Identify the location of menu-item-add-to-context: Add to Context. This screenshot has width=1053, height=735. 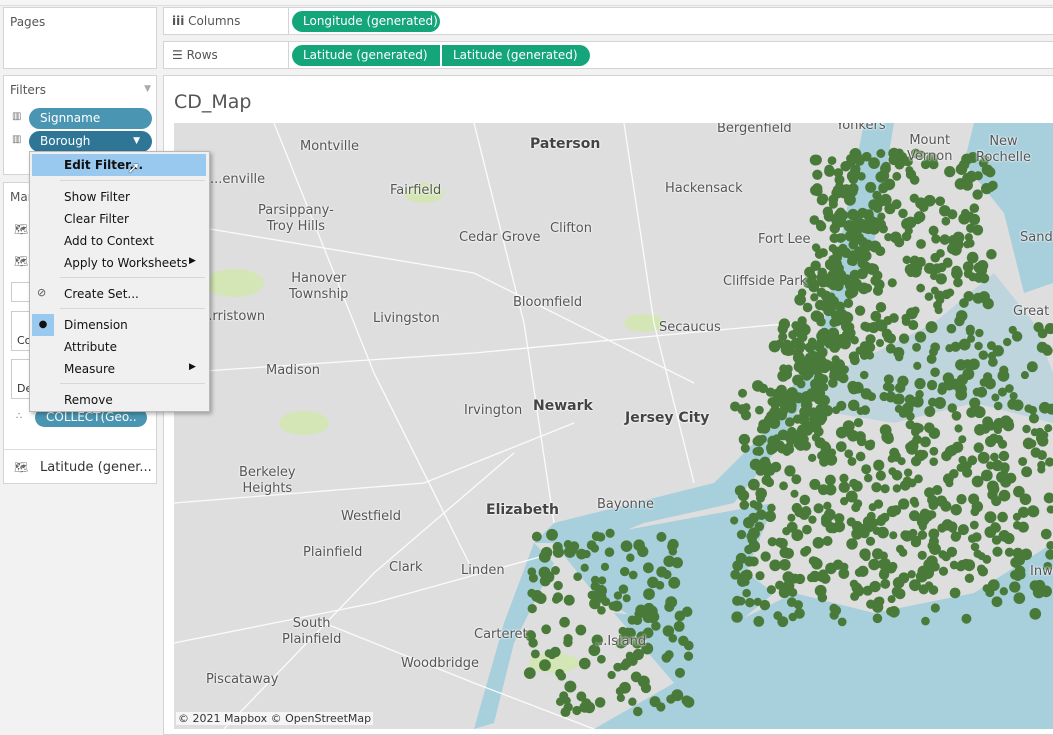
(109, 241).